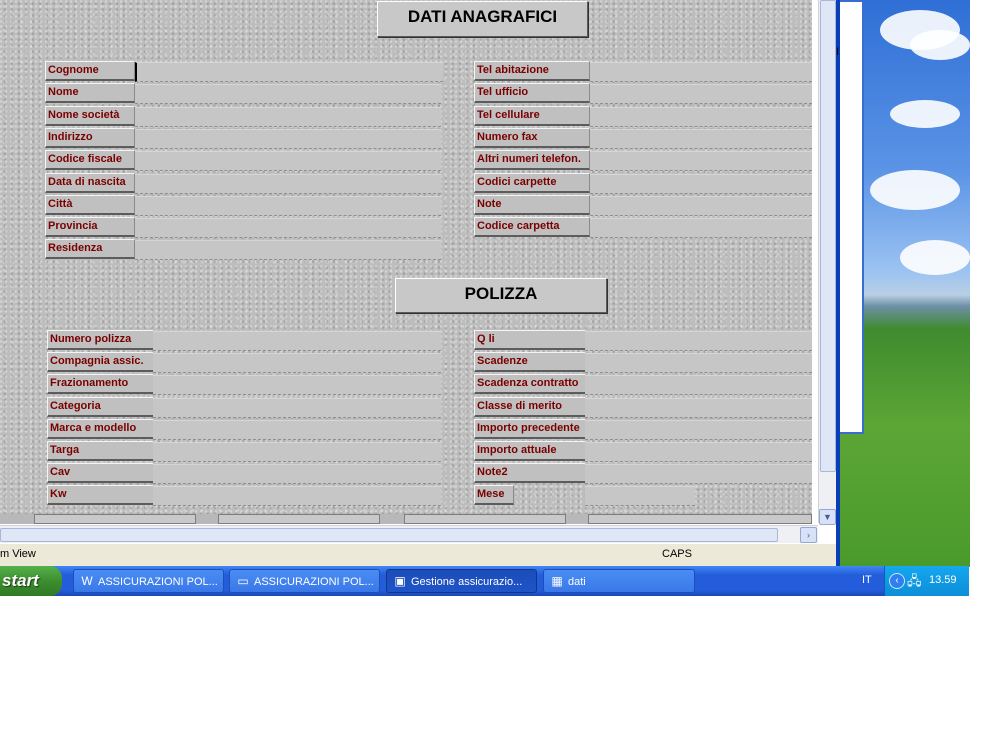 The height and width of the screenshot is (750, 1000). I want to click on scroll-right-button: ›, so click(808, 535).